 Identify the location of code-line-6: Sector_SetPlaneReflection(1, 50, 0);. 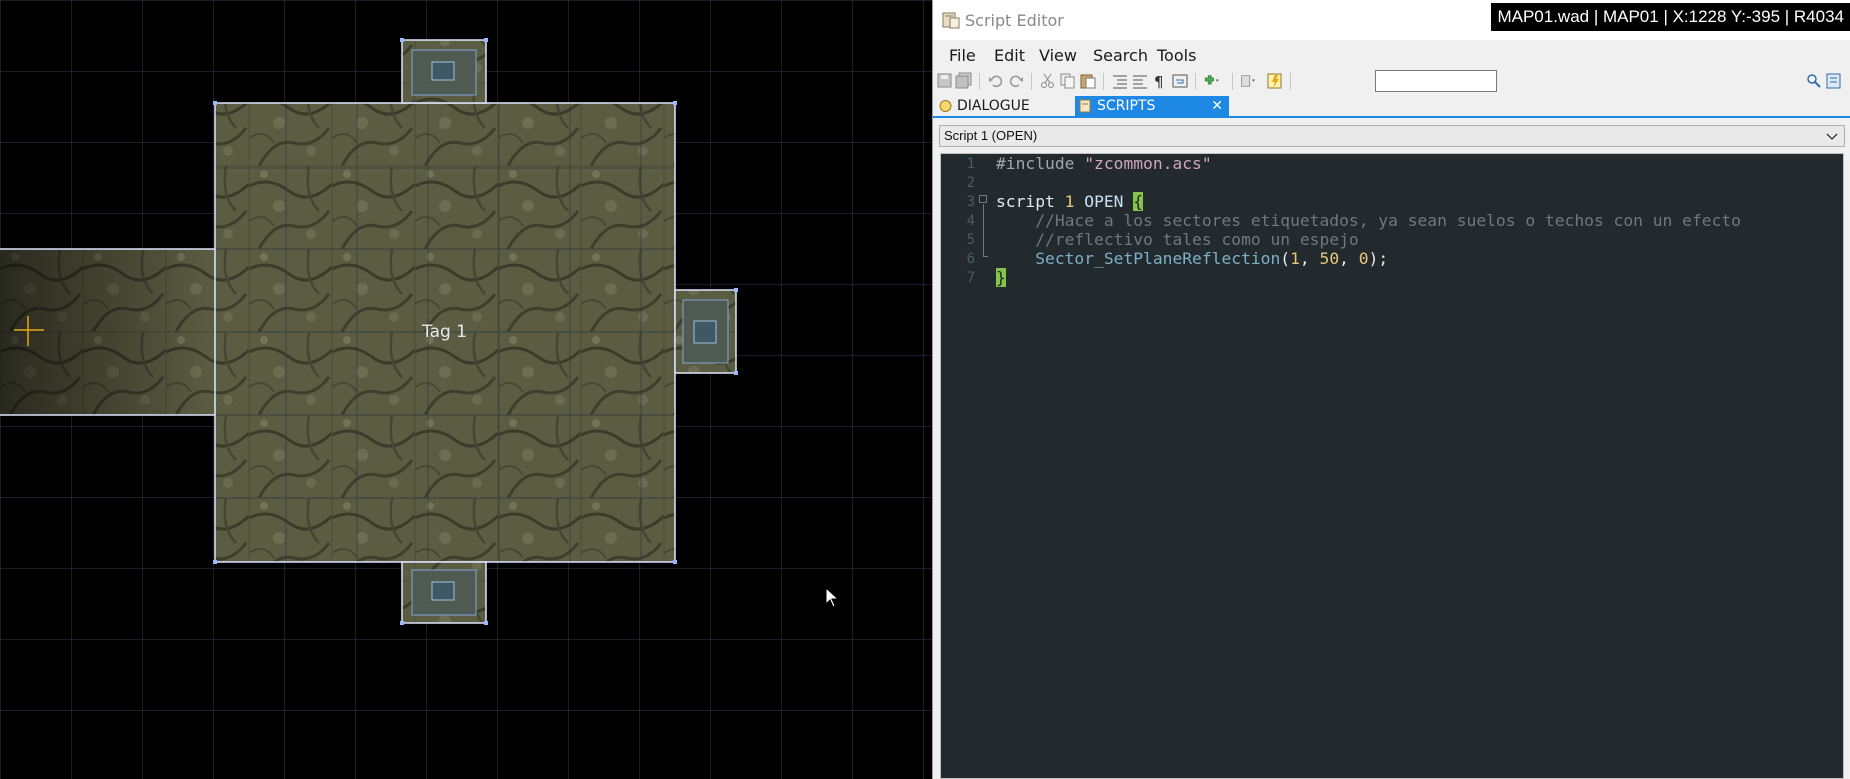
(1192, 258).